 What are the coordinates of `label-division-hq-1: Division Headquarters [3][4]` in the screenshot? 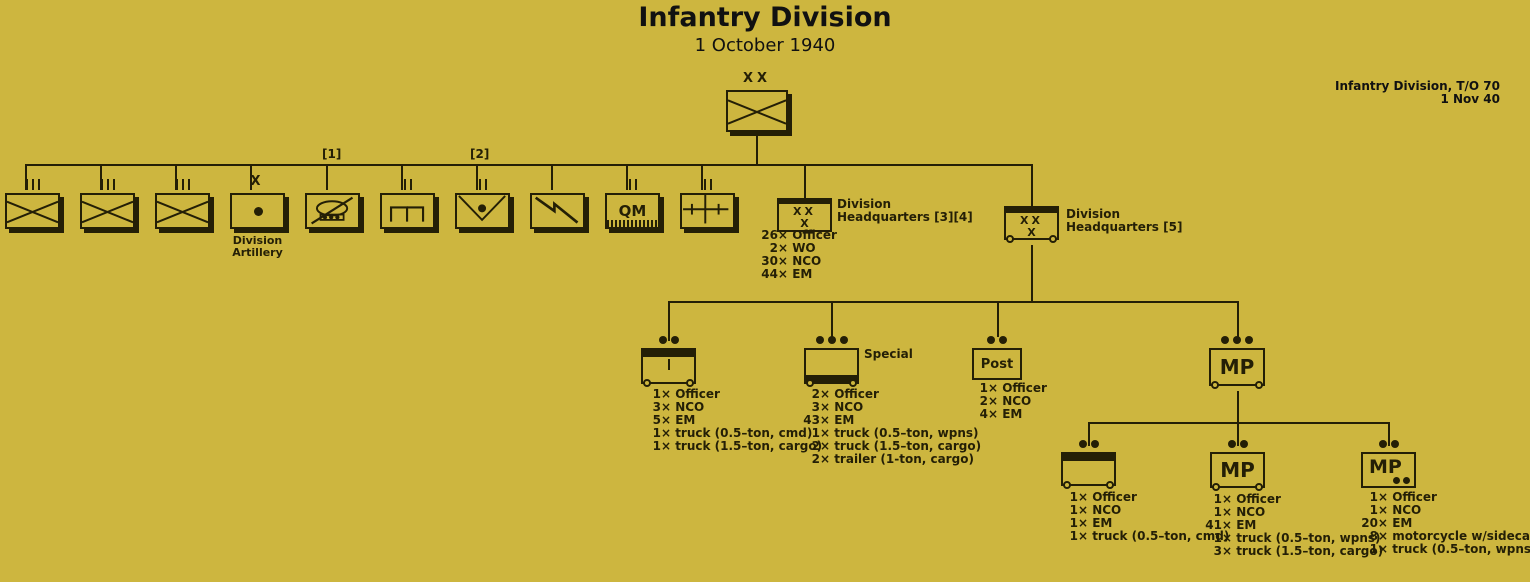 It's located at (905, 211).